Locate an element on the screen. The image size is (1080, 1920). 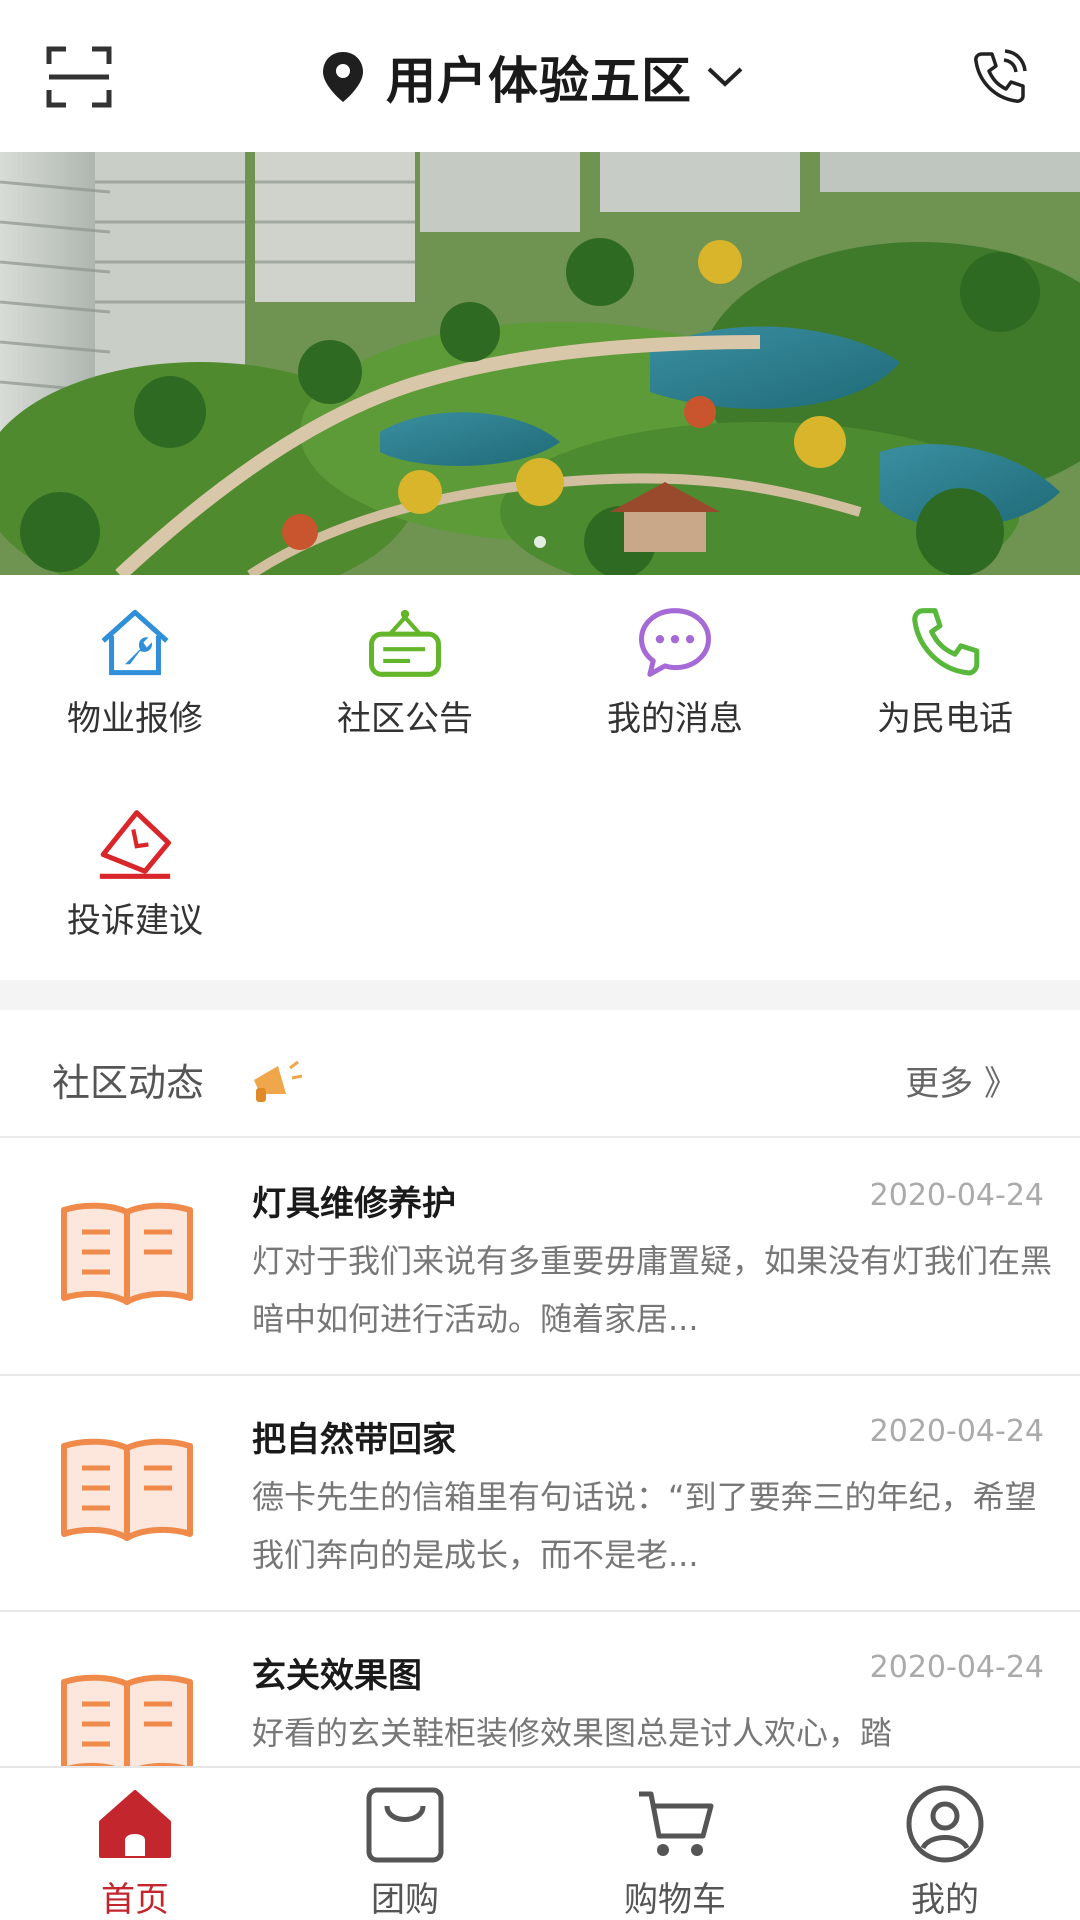
tab-group-buy: 团购 is located at coordinates (405, 1844).